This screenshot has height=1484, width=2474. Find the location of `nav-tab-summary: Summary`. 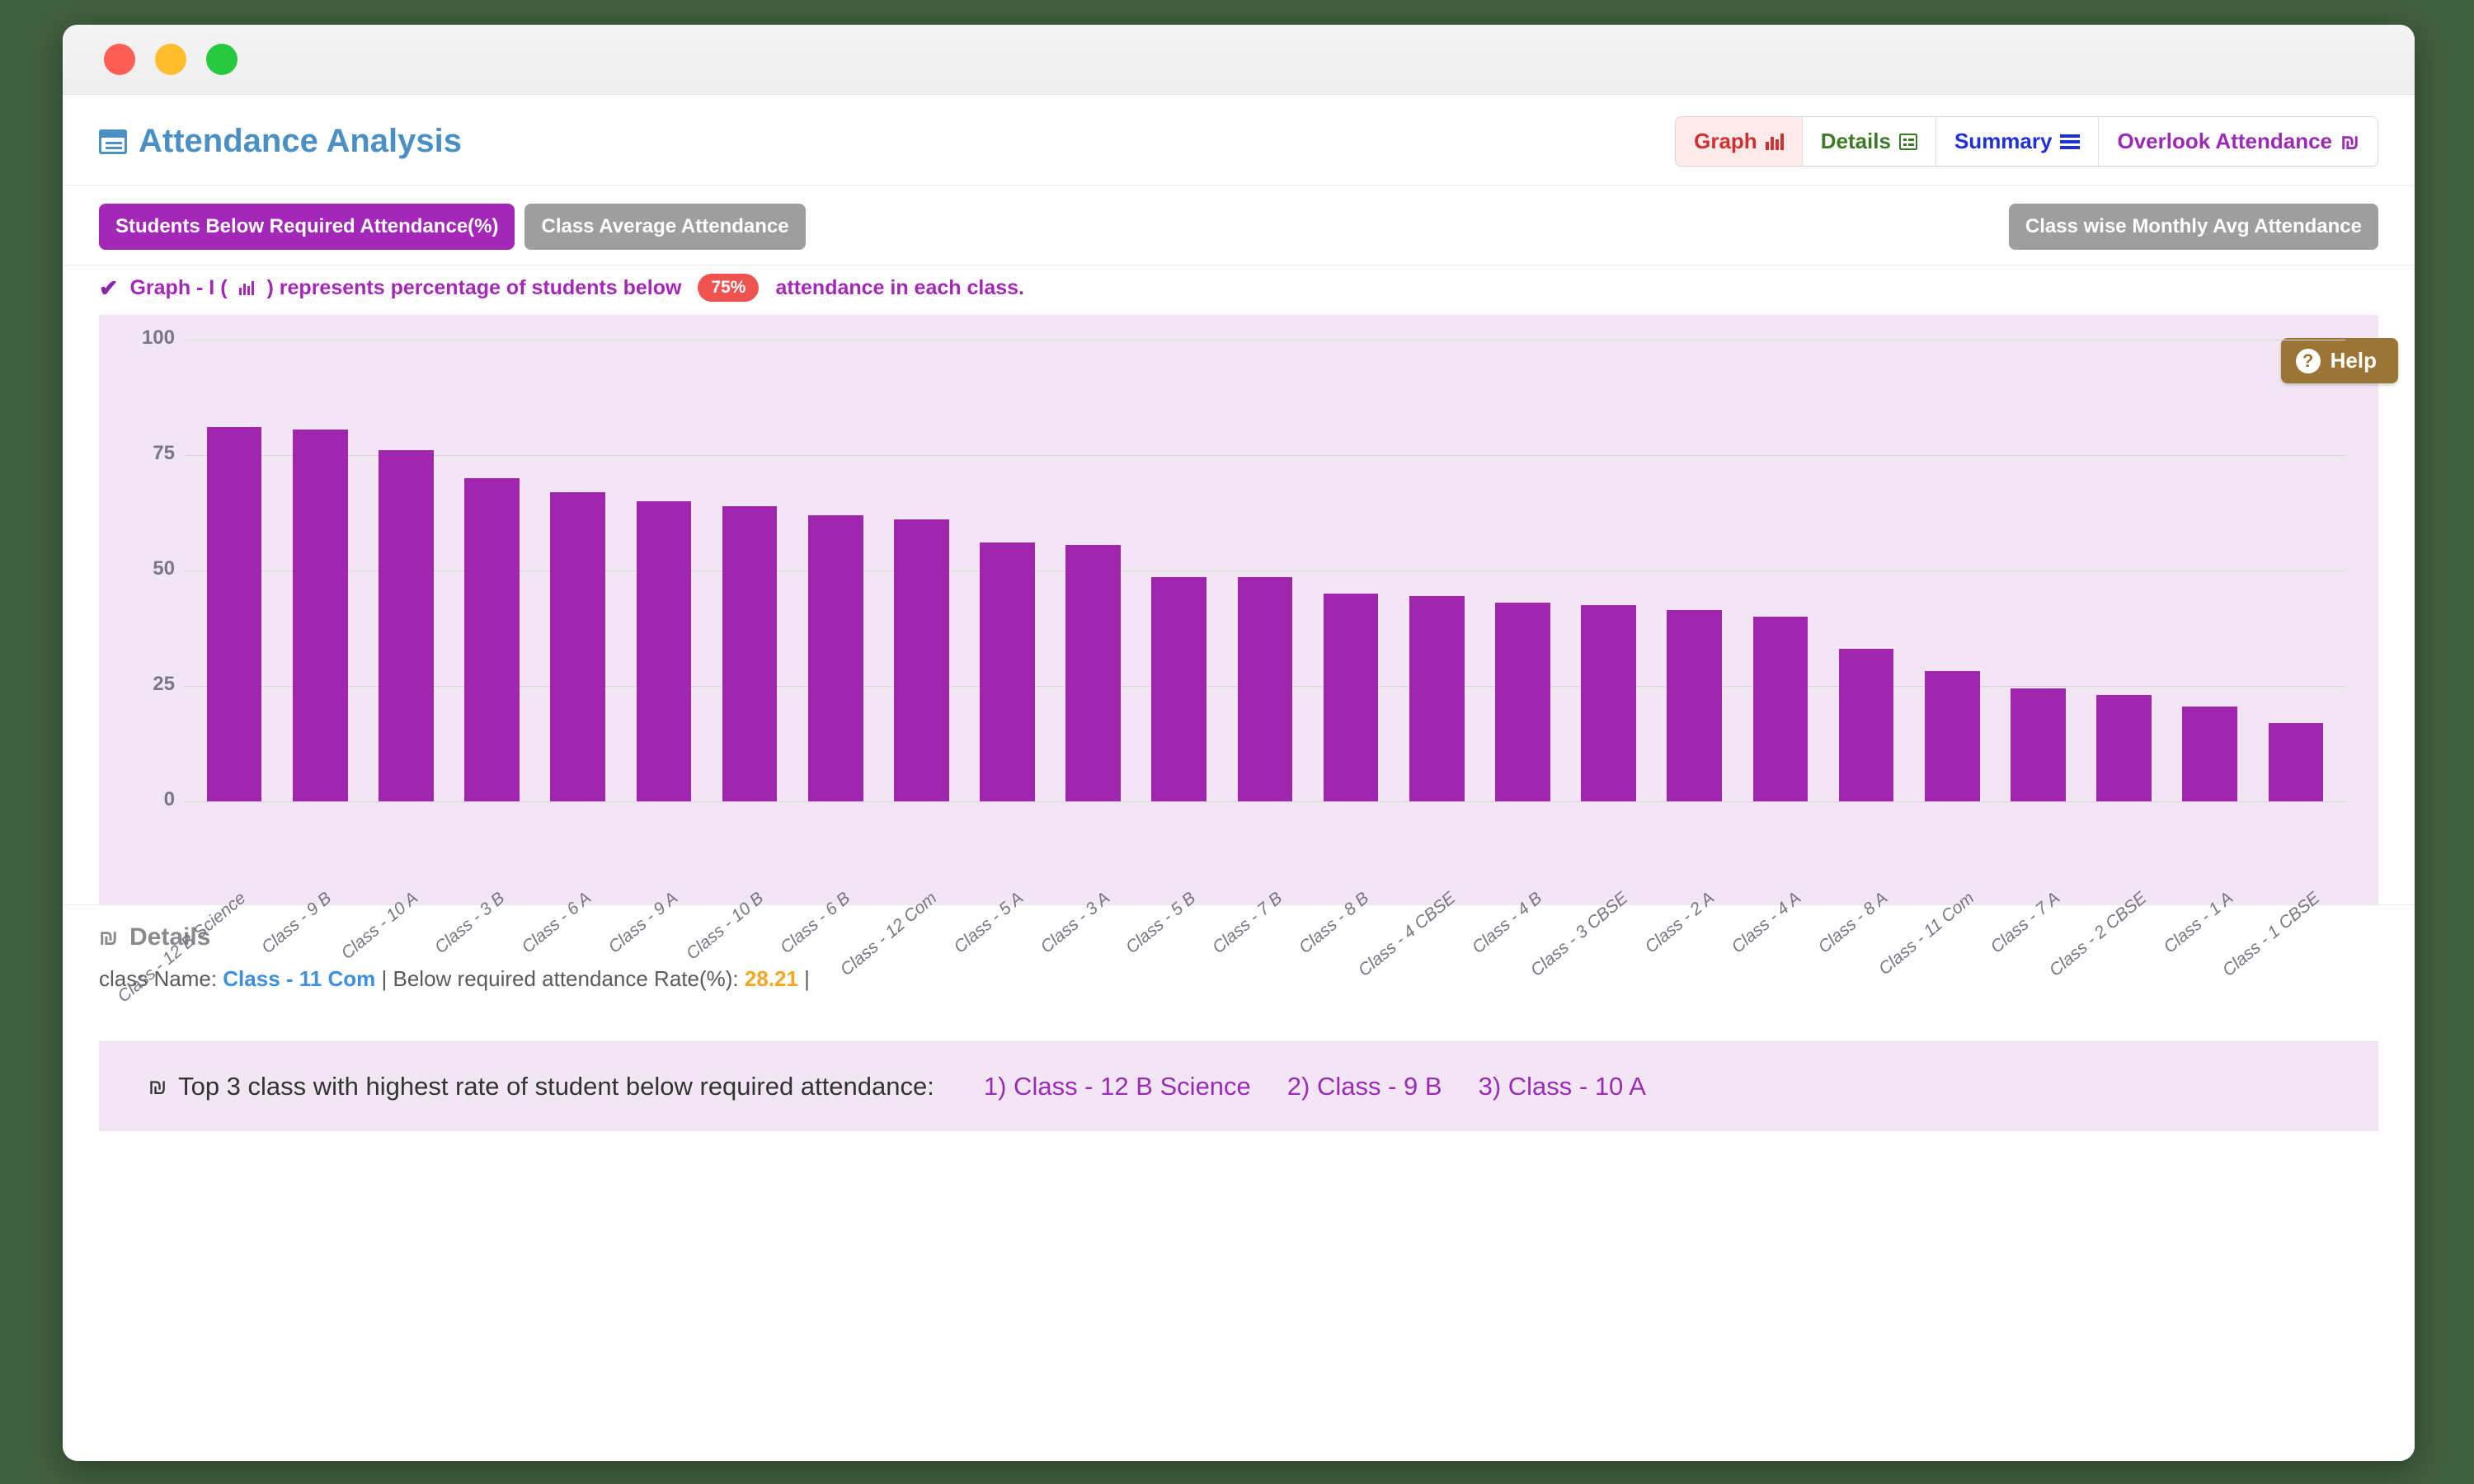

nav-tab-summary: Summary is located at coordinates (2017, 141).